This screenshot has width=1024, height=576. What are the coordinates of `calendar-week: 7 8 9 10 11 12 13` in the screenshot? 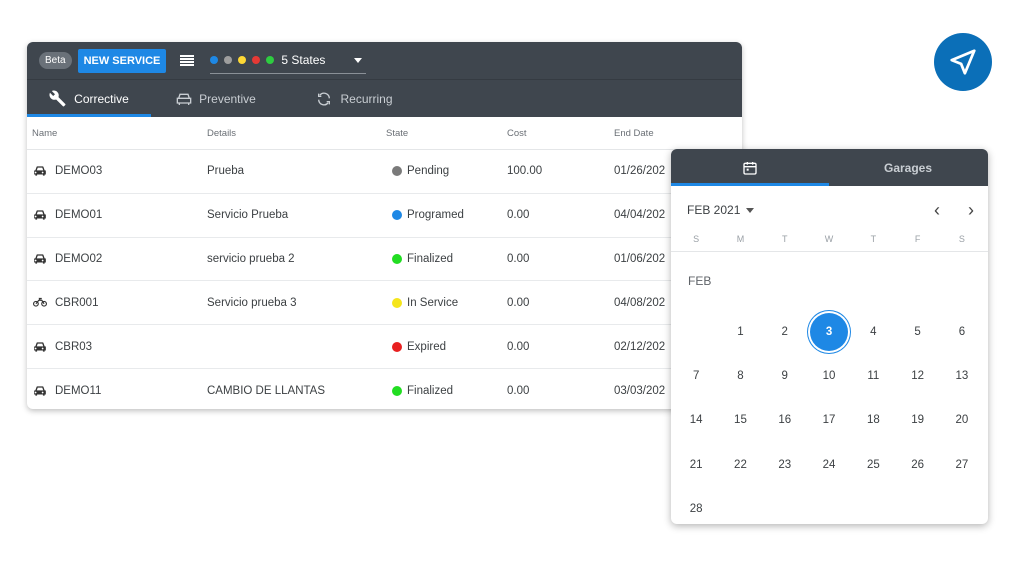 It's located at (829, 376).